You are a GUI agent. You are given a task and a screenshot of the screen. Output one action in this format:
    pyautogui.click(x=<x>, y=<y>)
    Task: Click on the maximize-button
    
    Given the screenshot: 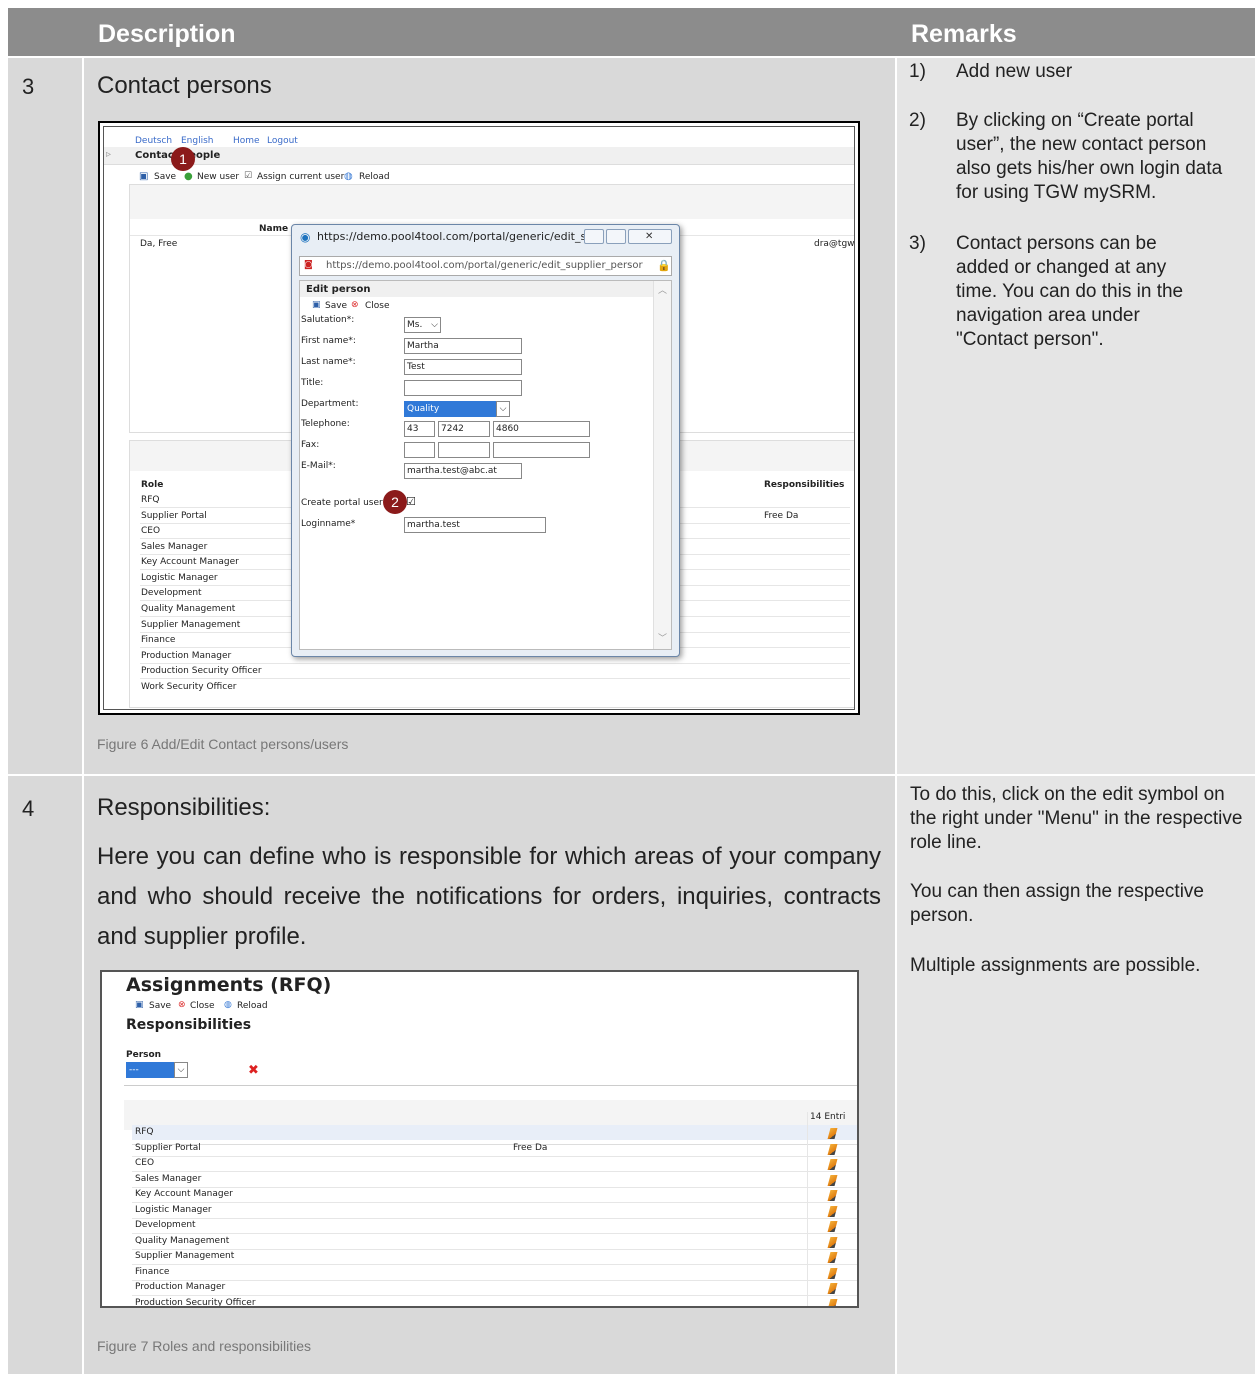 What is the action you would take?
    pyautogui.click(x=616, y=236)
    